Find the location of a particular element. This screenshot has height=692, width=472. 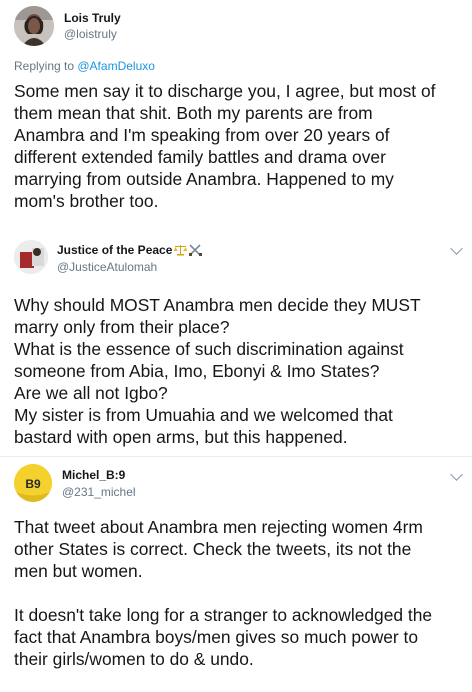

user-handle: @JusticeAtulomah is located at coordinates (107, 267).